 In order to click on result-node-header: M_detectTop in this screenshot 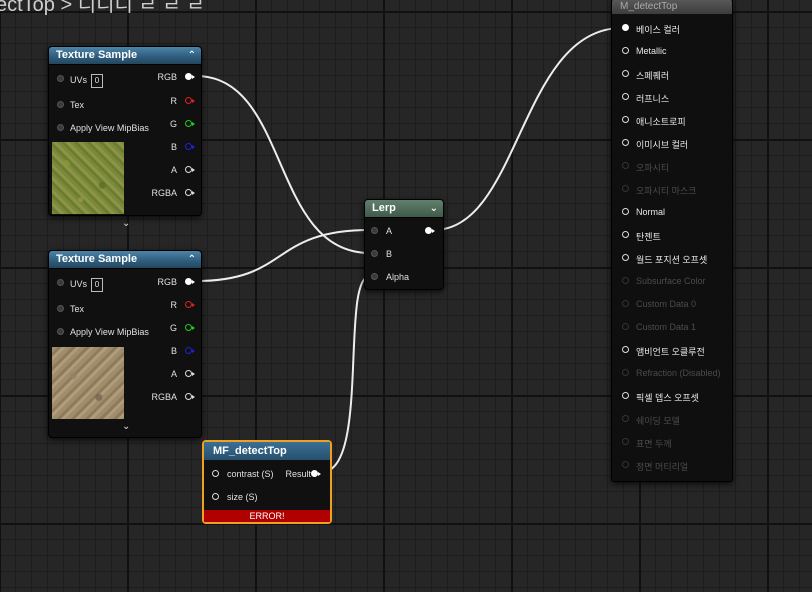, I will do `click(672, 7)`.